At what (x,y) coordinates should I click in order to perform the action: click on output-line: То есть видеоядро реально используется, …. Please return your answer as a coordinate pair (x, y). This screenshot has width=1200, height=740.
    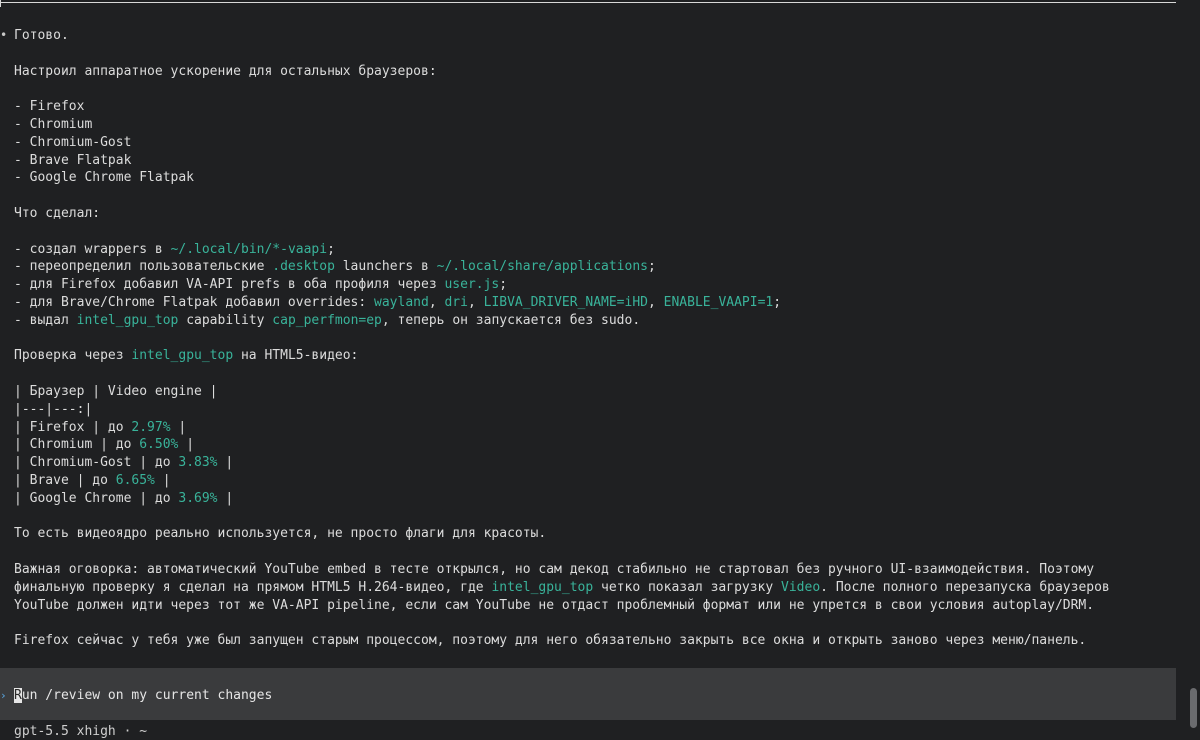
    Looking at the image, I should click on (596, 534).